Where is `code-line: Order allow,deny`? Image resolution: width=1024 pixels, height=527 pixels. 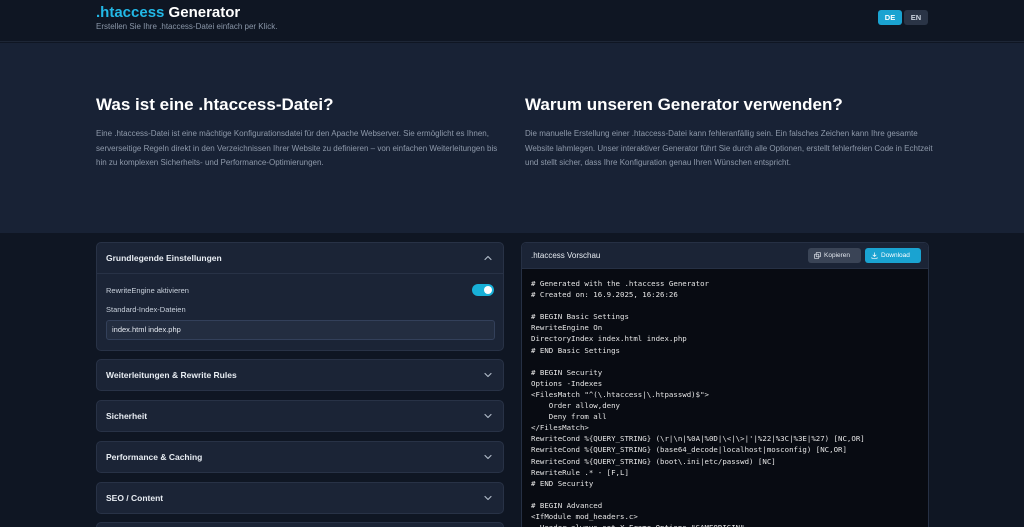 code-line: Order allow,deny is located at coordinates (575, 406).